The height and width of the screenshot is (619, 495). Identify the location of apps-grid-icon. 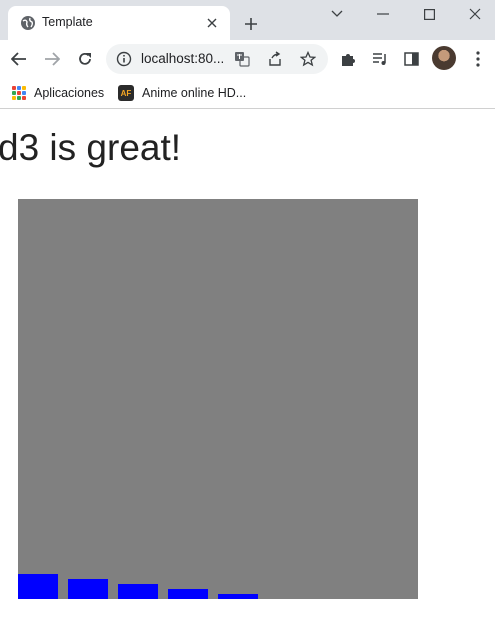
(19, 93).